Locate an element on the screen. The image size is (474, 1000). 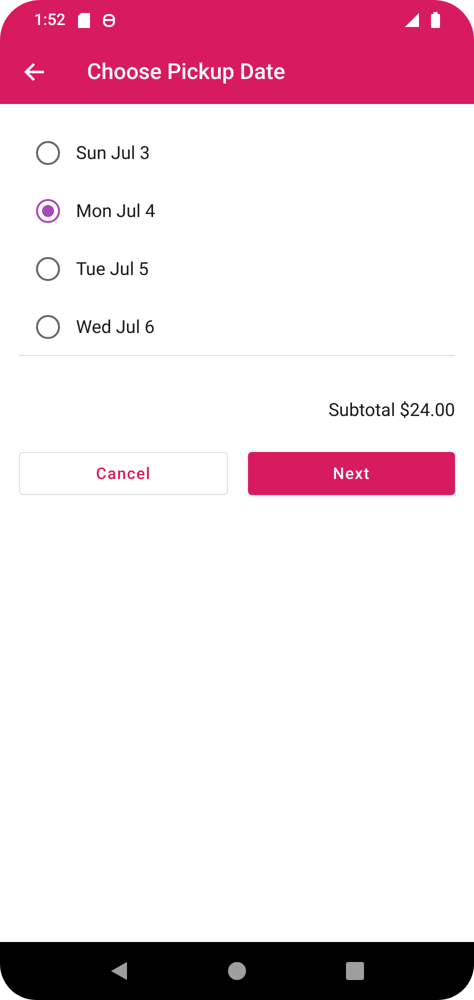
radio-option: Wed Jul 6 is located at coordinates (237, 327).